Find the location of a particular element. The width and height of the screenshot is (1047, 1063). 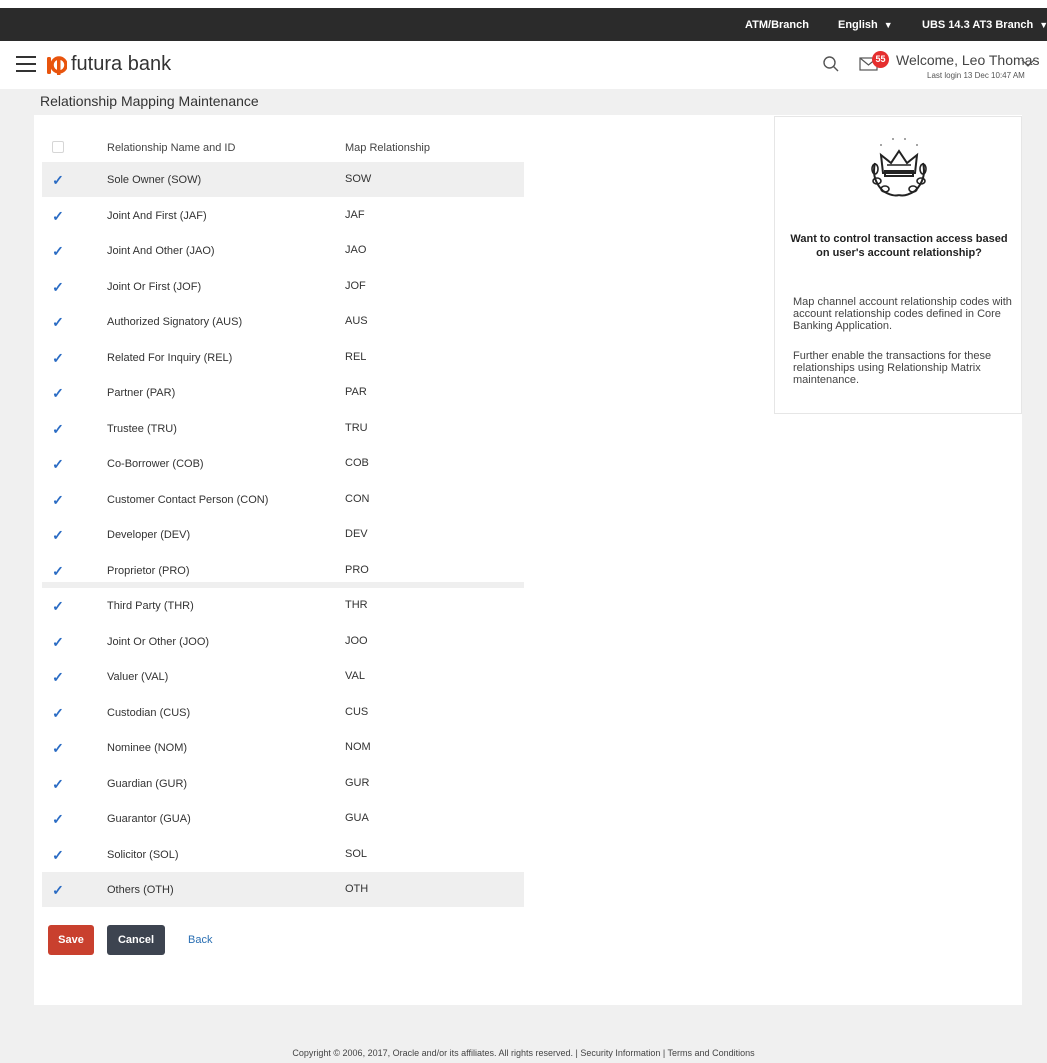

relationship-name: Joint And Other (JAO) is located at coordinates (161, 251).